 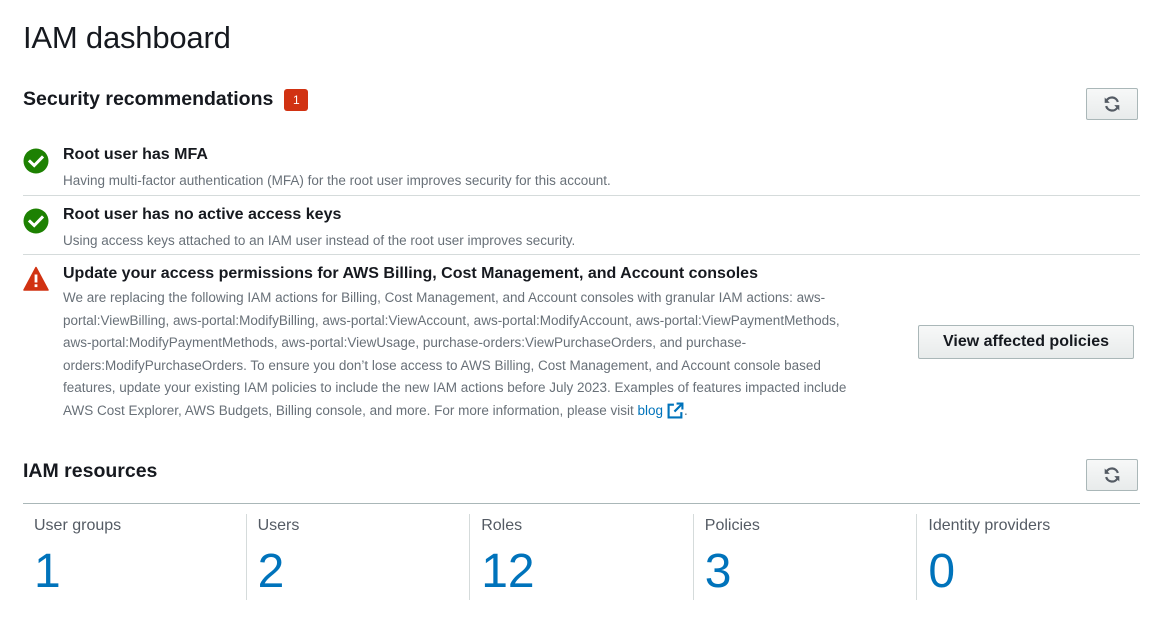 I want to click on recommendation-title: Root user has MFA, so click(x=135, y=154).